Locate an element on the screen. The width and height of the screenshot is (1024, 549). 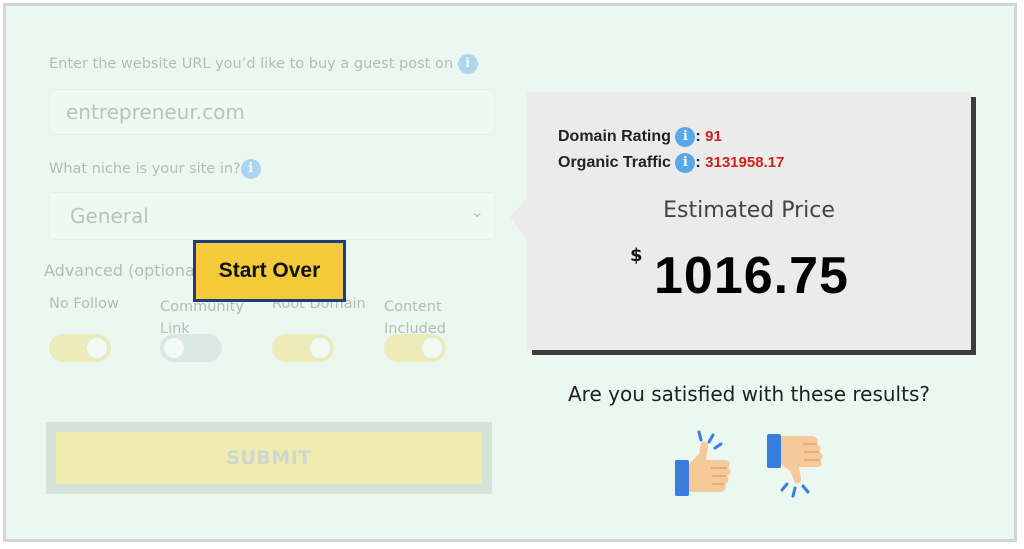
community-link-toggle is located at coordinates (191, 348).